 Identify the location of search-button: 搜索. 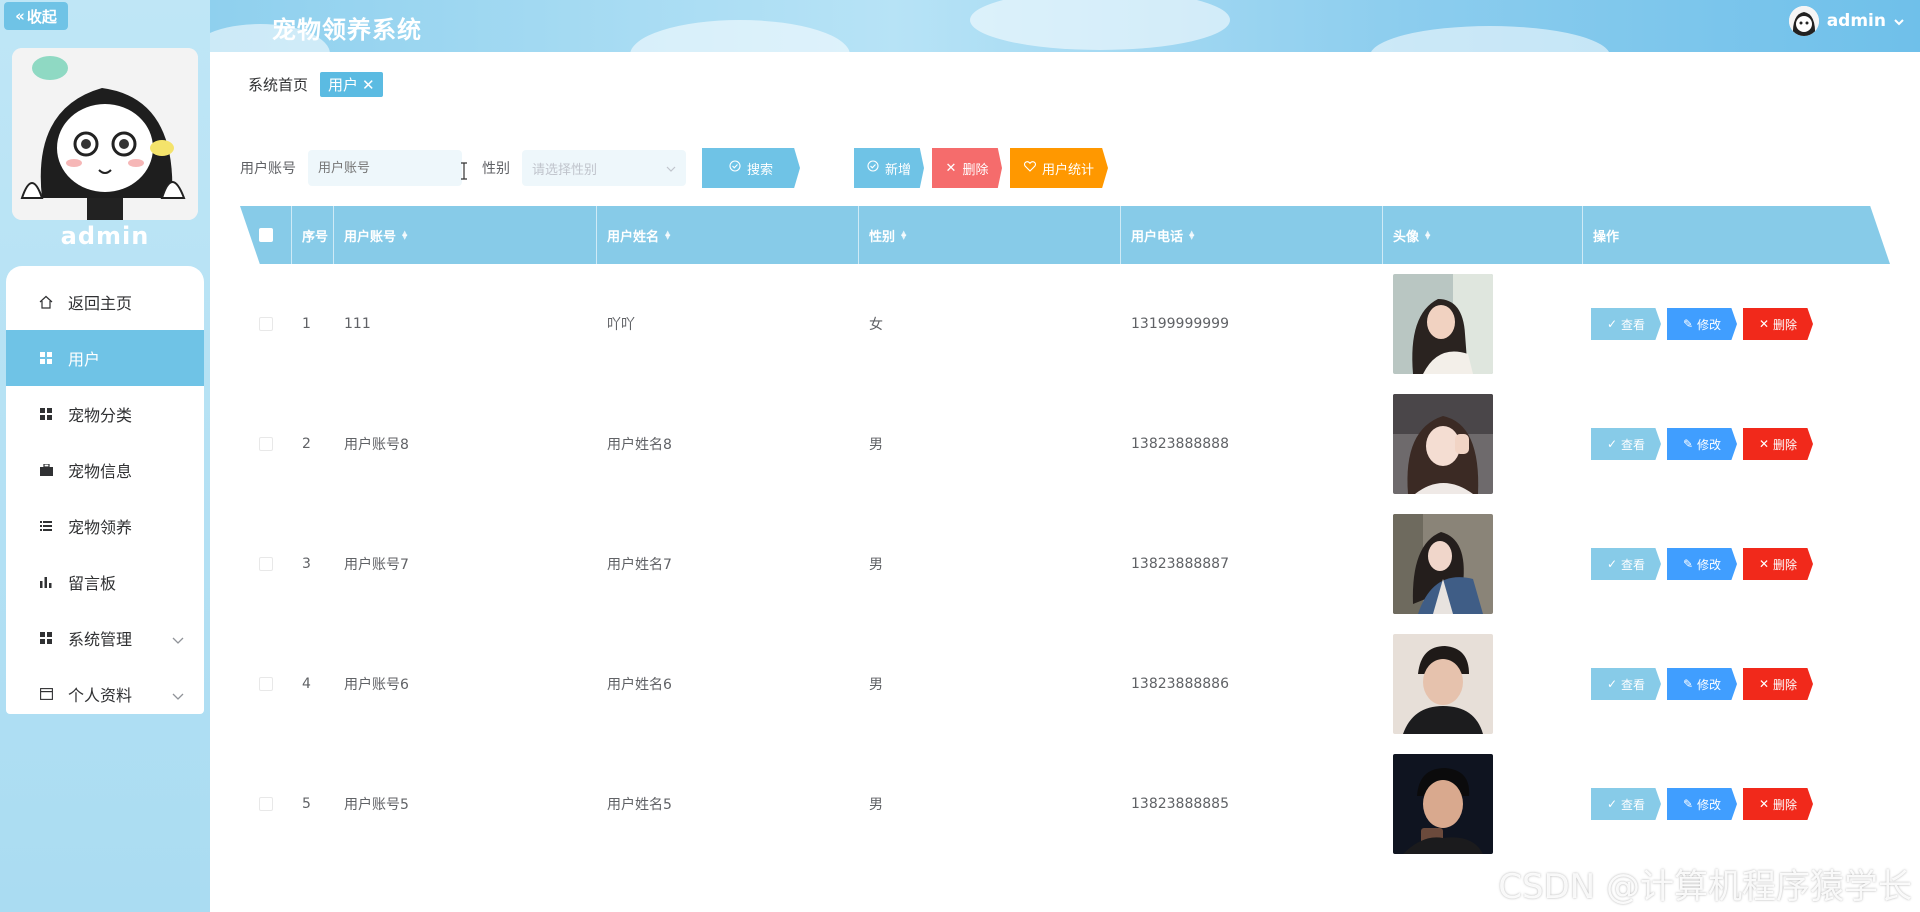
(751, 168).